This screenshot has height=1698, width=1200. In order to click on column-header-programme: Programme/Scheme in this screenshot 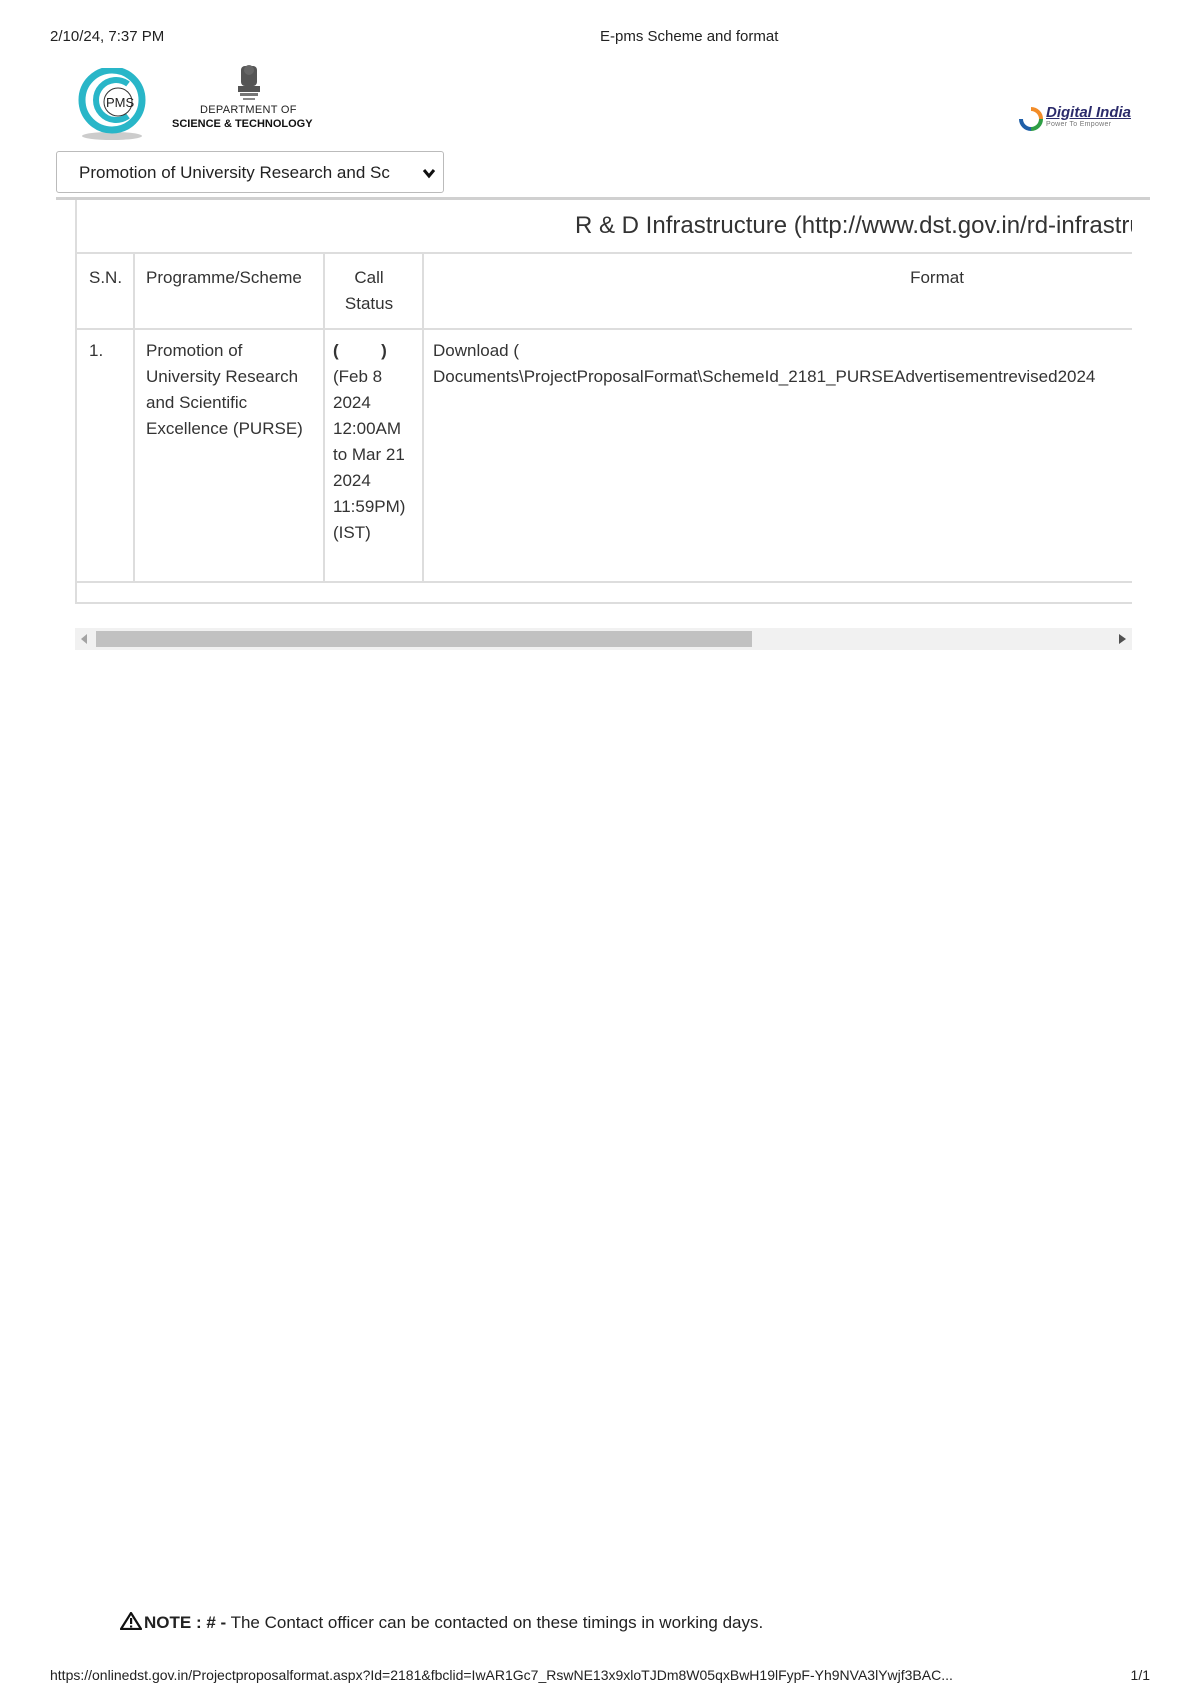, I will do `click(224, 277)`.